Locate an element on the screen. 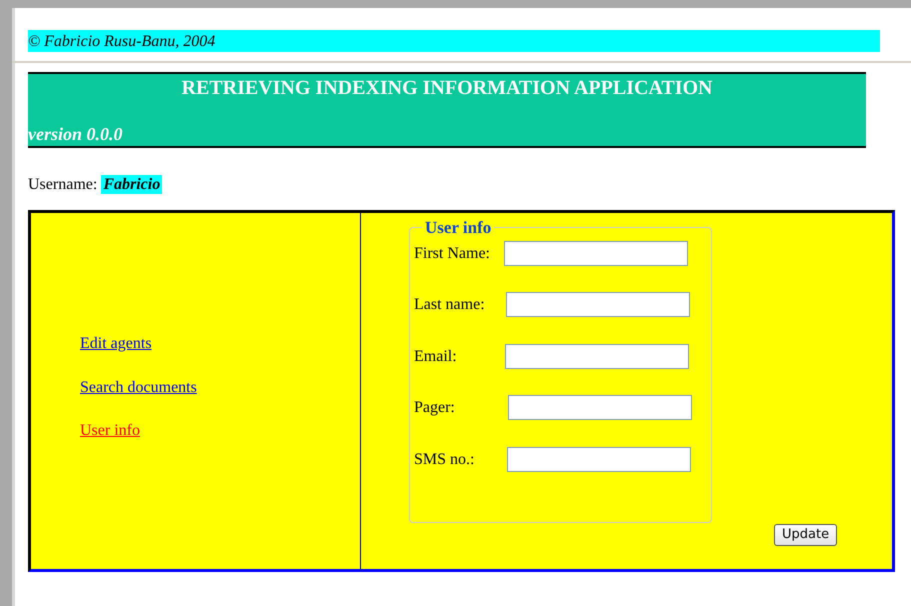  app-title: RETRIEVING INDEXING INFORMATION APPLICATION is located at coordinates (447, 88).